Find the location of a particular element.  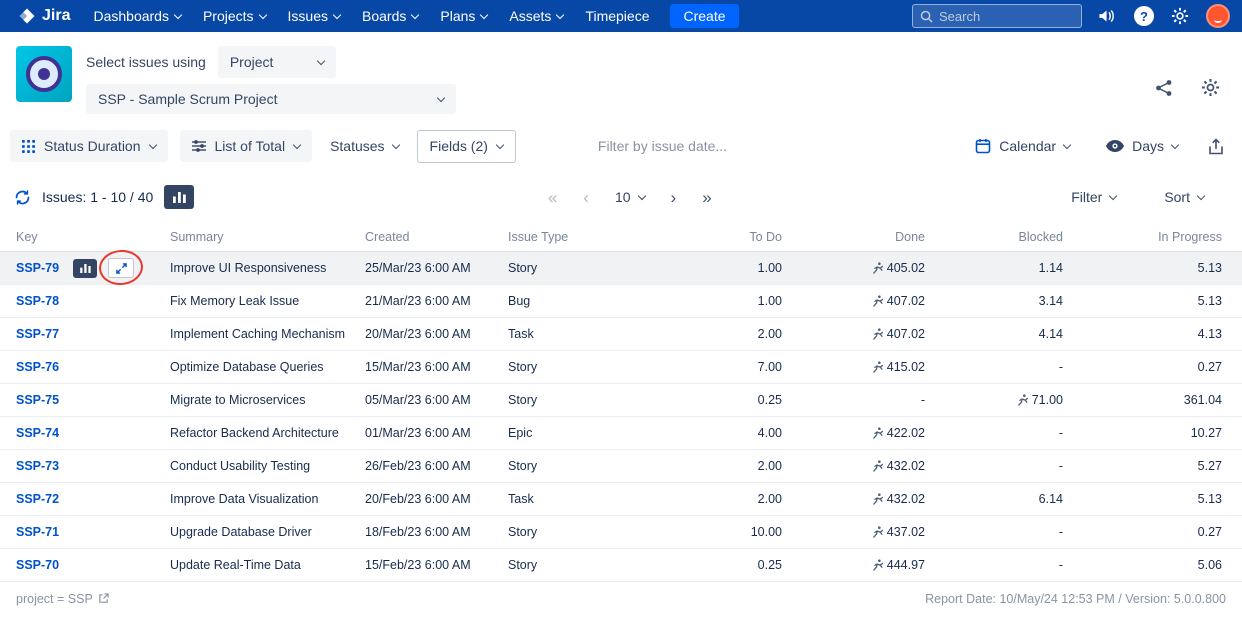

nav-item-plans: Plans is located at coordinates (463, 16).